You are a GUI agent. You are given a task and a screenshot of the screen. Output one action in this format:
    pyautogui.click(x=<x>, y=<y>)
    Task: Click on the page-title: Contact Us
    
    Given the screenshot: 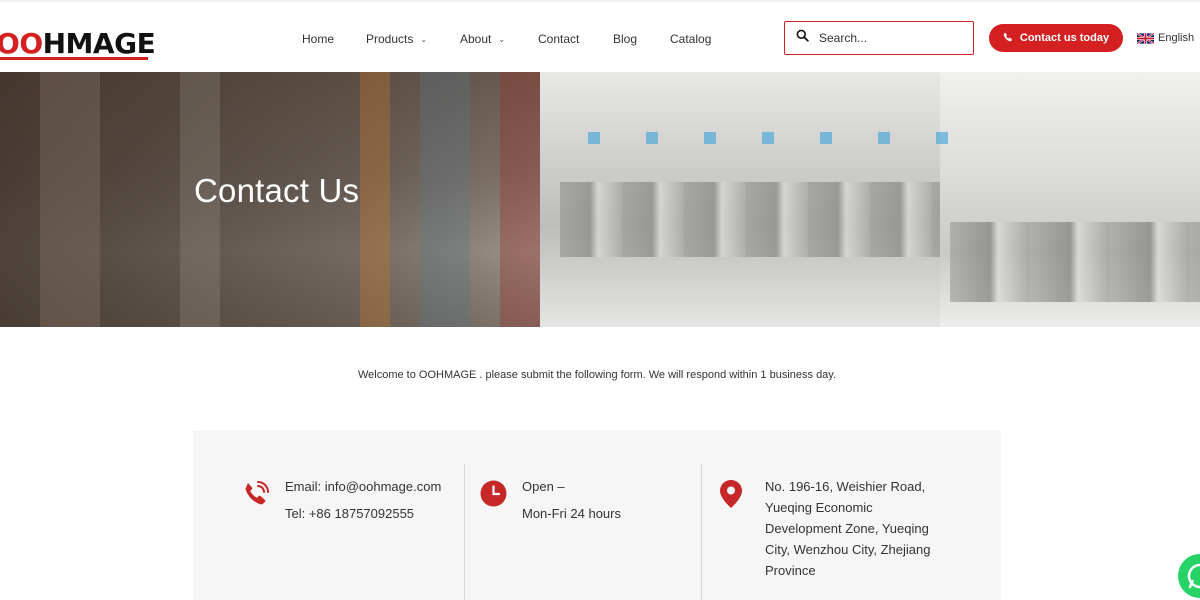 What is the action you would take?
    pyautogui.click(x=277, y=190)
    